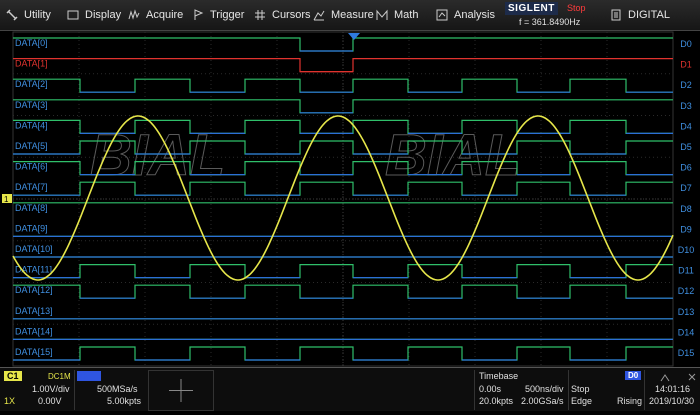  I want to click on timebase-title: Timebase, so click(499, 376).